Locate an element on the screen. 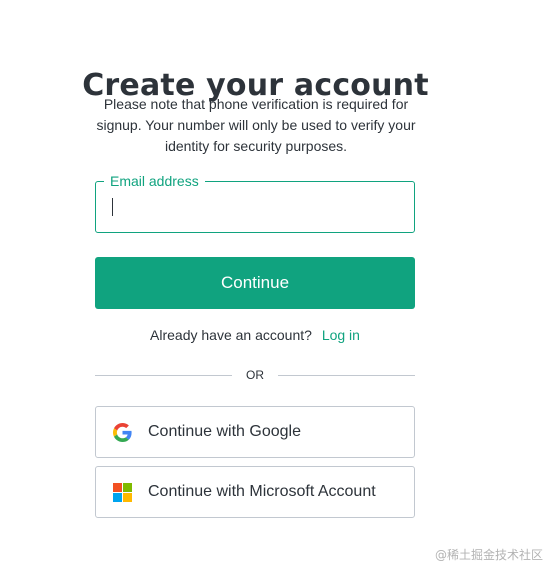 The width and height of the screenshot is (557, 577). login-link: Log in is located at coordinates (341, 335).